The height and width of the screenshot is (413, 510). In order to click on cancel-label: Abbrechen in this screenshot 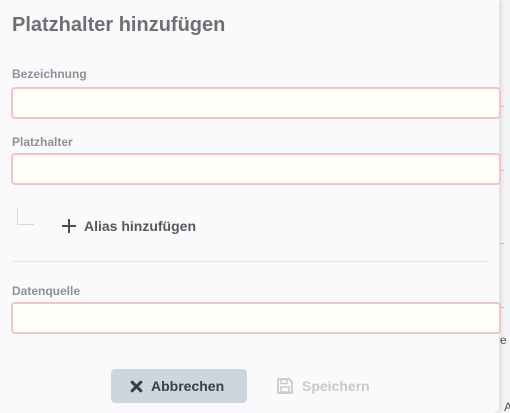, I will do `click(188, 386)`.